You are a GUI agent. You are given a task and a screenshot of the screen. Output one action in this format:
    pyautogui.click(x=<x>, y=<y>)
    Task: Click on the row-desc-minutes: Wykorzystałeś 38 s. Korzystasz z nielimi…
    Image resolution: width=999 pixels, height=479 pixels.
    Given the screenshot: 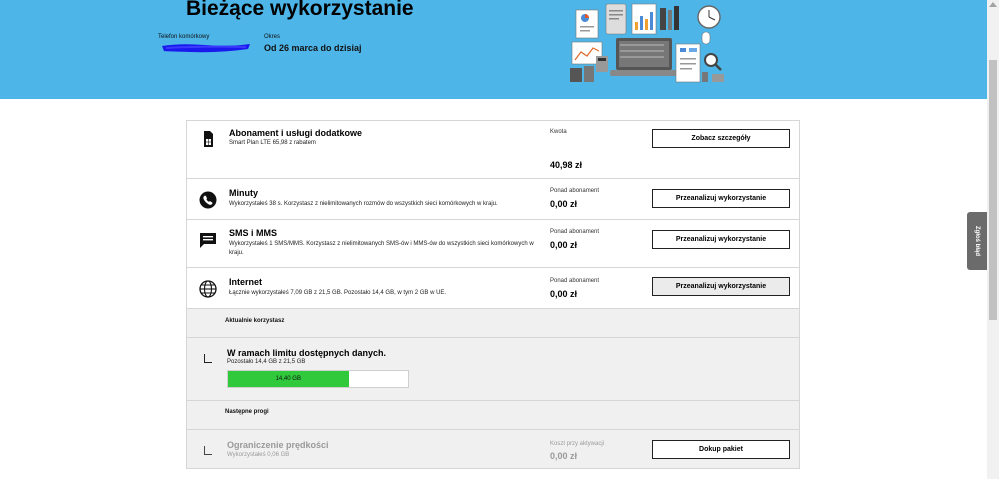 What is the action you would take?
    pyautogui.click(x=363, y=204)
    